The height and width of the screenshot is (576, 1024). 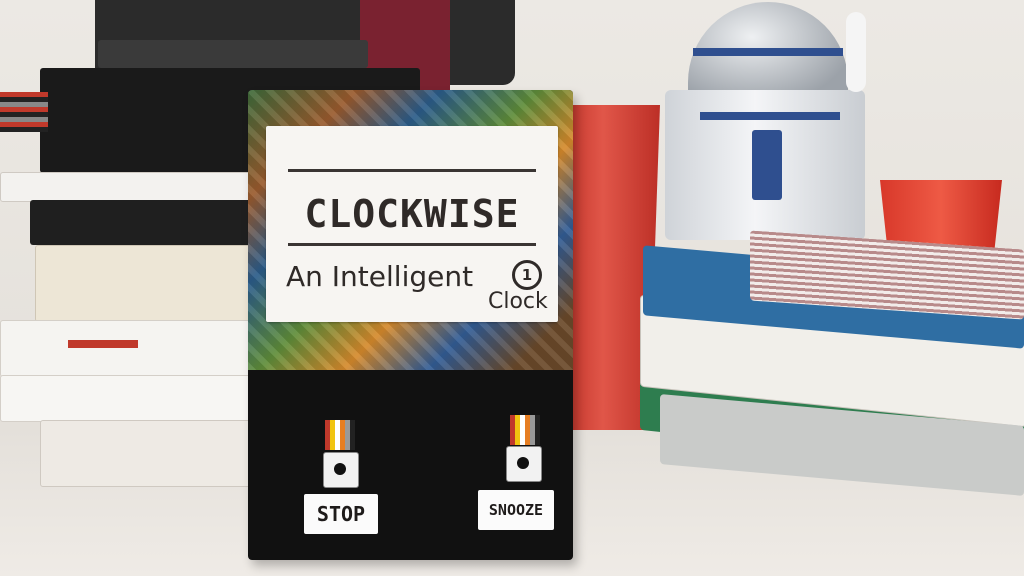 I want to click on stop-button-knob, so click(x=340, y=469).